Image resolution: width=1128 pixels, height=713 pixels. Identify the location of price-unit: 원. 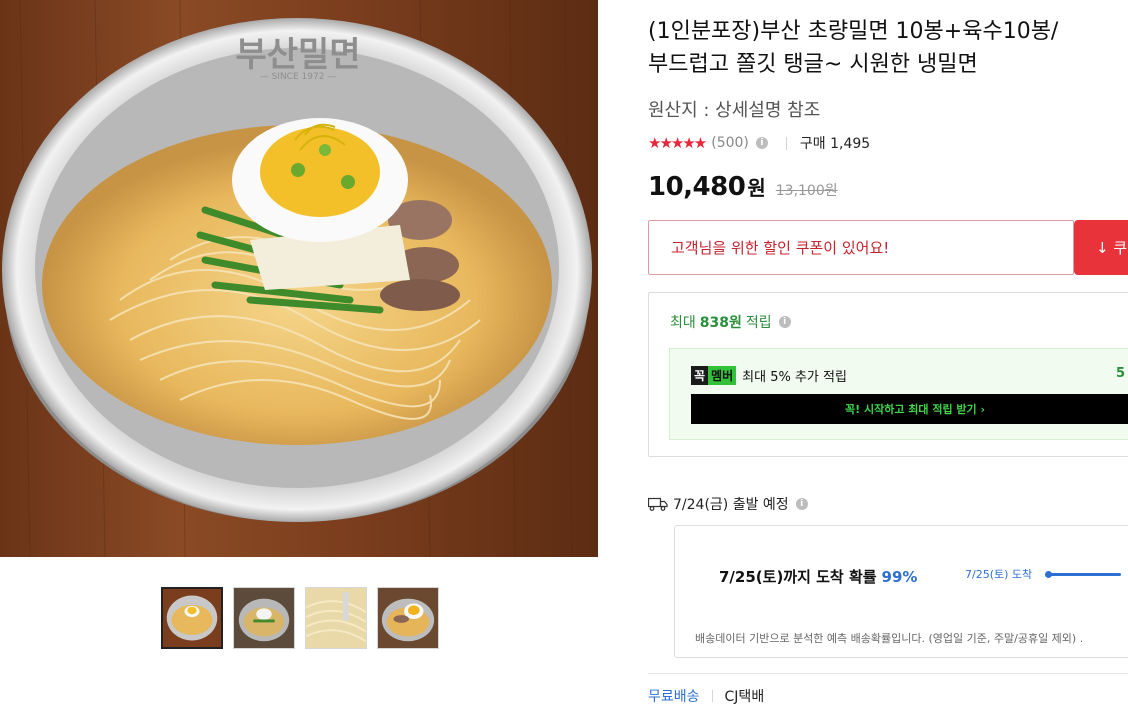
(756, 188).